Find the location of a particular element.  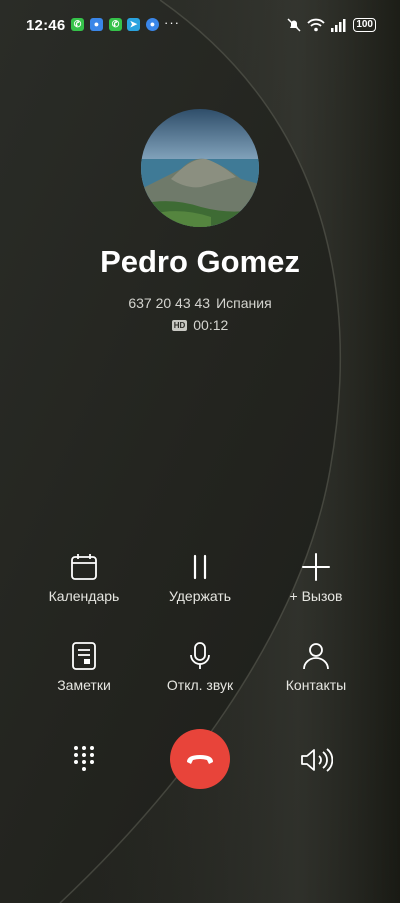

add-call-label: + Вызов is located at coordinates (316, 596).